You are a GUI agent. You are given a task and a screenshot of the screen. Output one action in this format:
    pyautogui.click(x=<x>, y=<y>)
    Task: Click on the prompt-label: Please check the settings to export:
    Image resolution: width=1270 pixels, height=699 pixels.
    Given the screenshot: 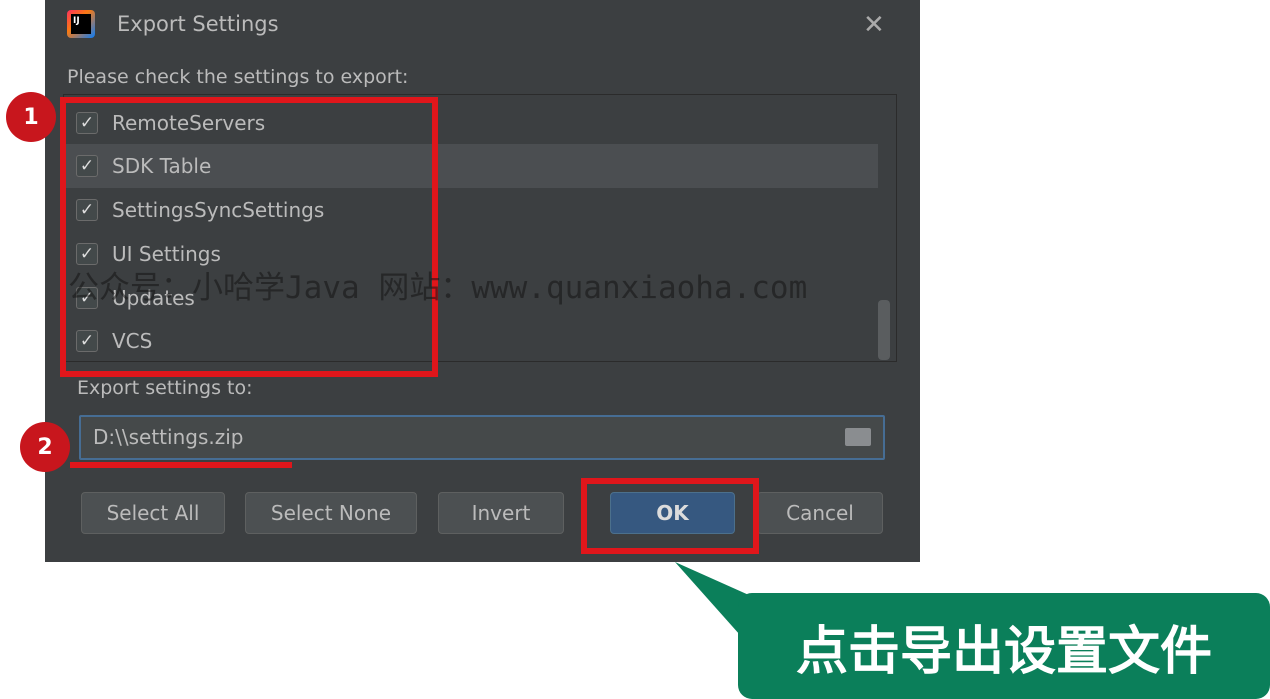 What is the action you would take?
    pyautogui.click(x=238, y=77)
    